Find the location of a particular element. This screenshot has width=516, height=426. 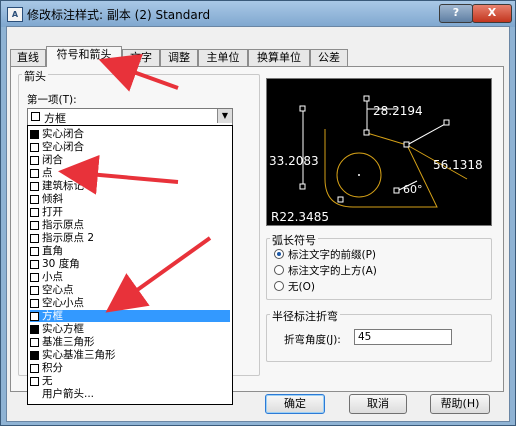

dot-small-arrow-icon is located at coordinates (34, 277).